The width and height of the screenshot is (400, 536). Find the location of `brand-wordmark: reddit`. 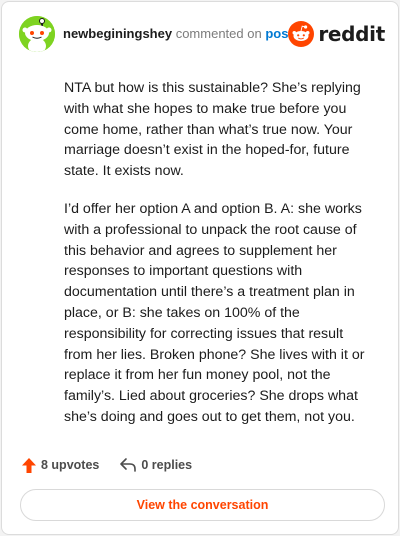

brand-wordmark: reddit is located at coordinates (351, 34).